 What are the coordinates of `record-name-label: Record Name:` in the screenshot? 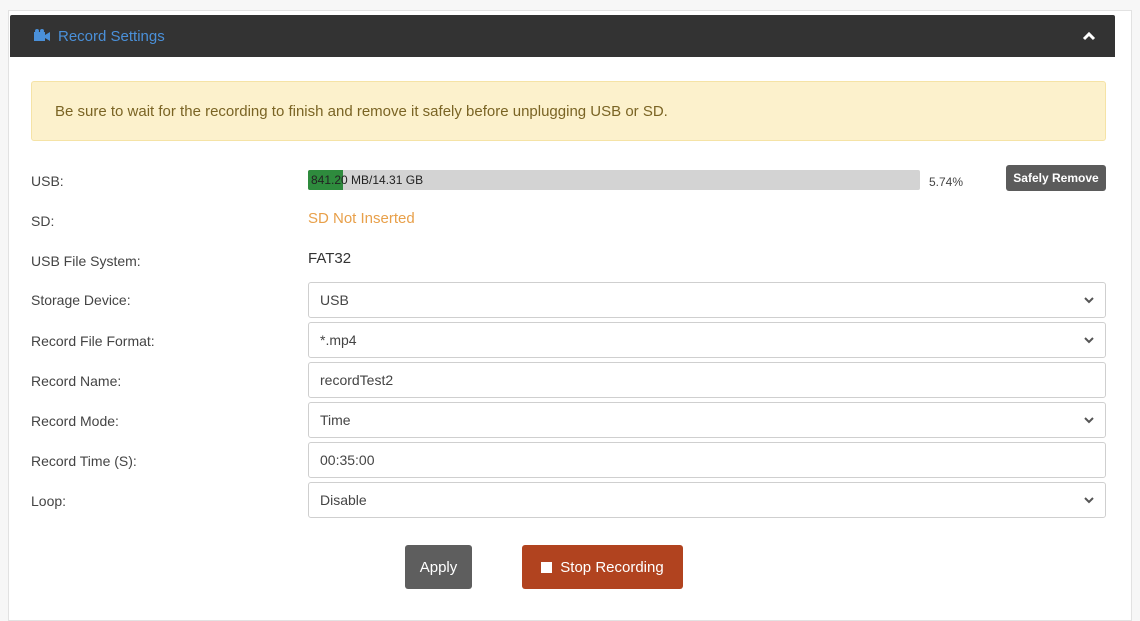 It's located at (76, 381).